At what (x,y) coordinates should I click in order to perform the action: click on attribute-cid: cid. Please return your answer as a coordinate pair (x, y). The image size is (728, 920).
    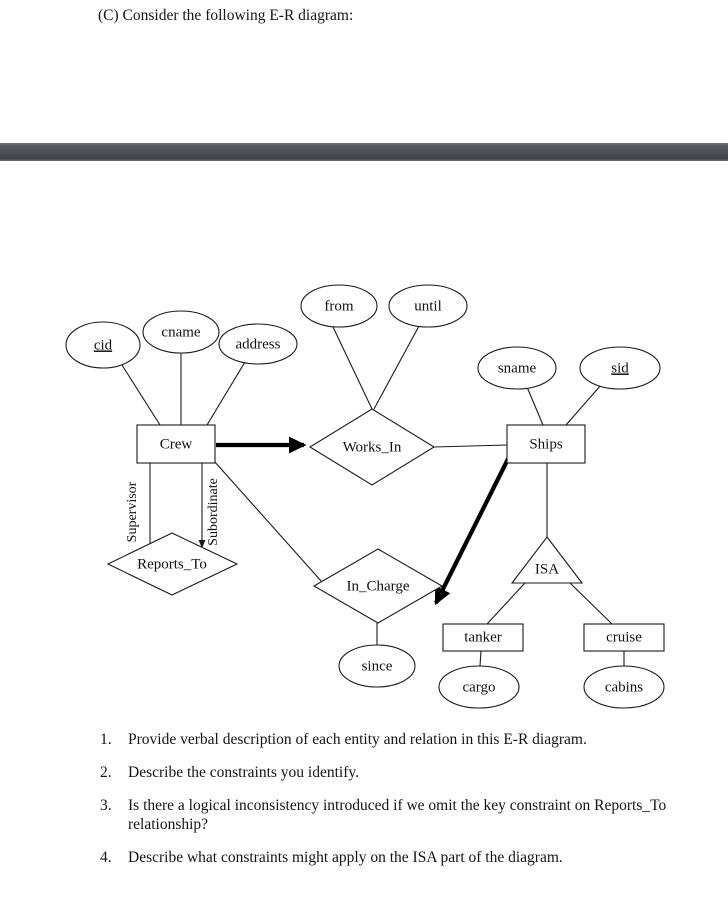
    Looking at the image, I should click on (103, 345).